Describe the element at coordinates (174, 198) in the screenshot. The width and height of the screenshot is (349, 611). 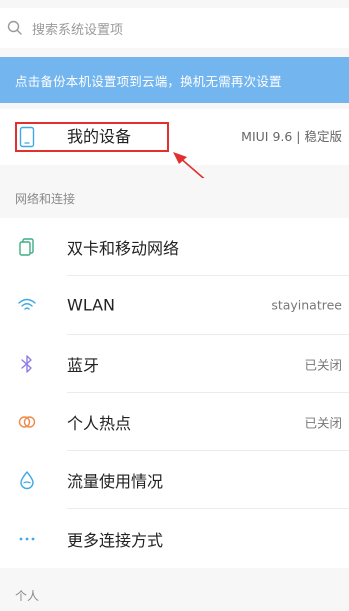
I see `section-header-network: 网络和连接` at that location.